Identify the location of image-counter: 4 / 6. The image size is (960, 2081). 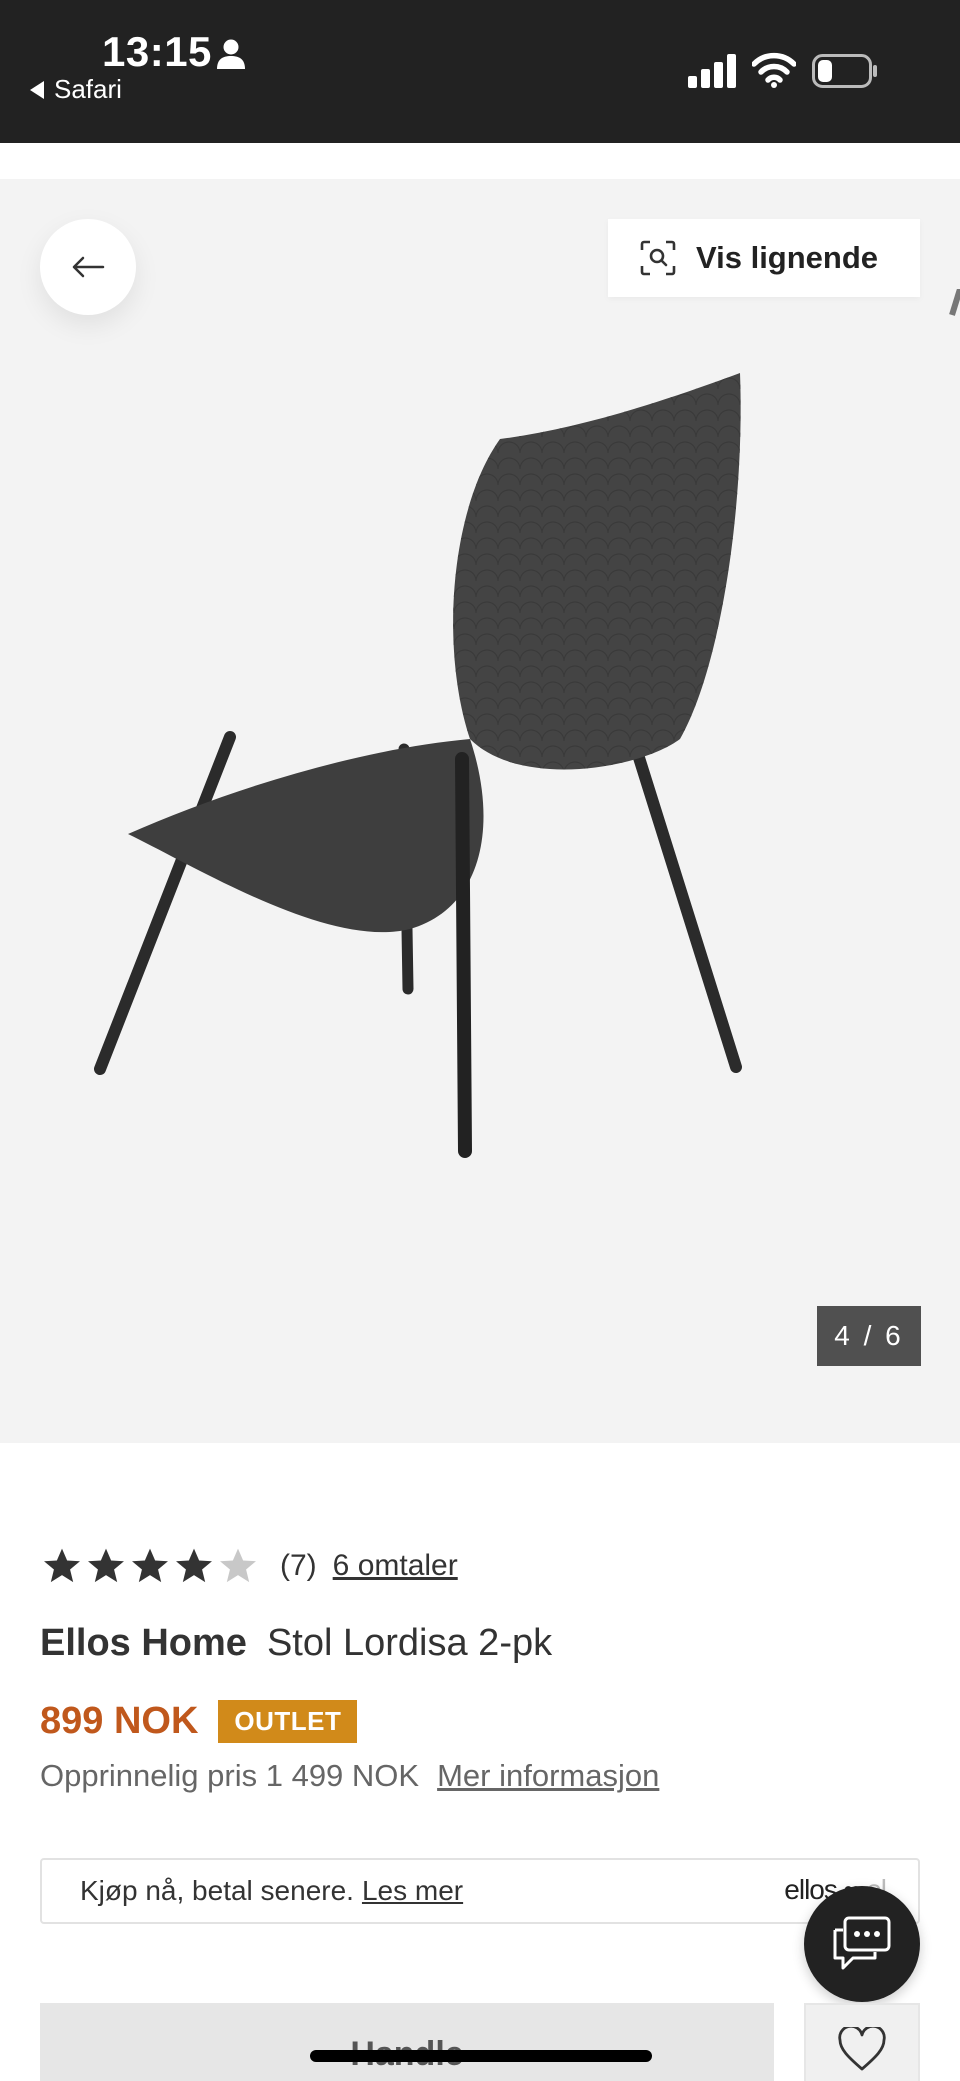
(869, 1336).